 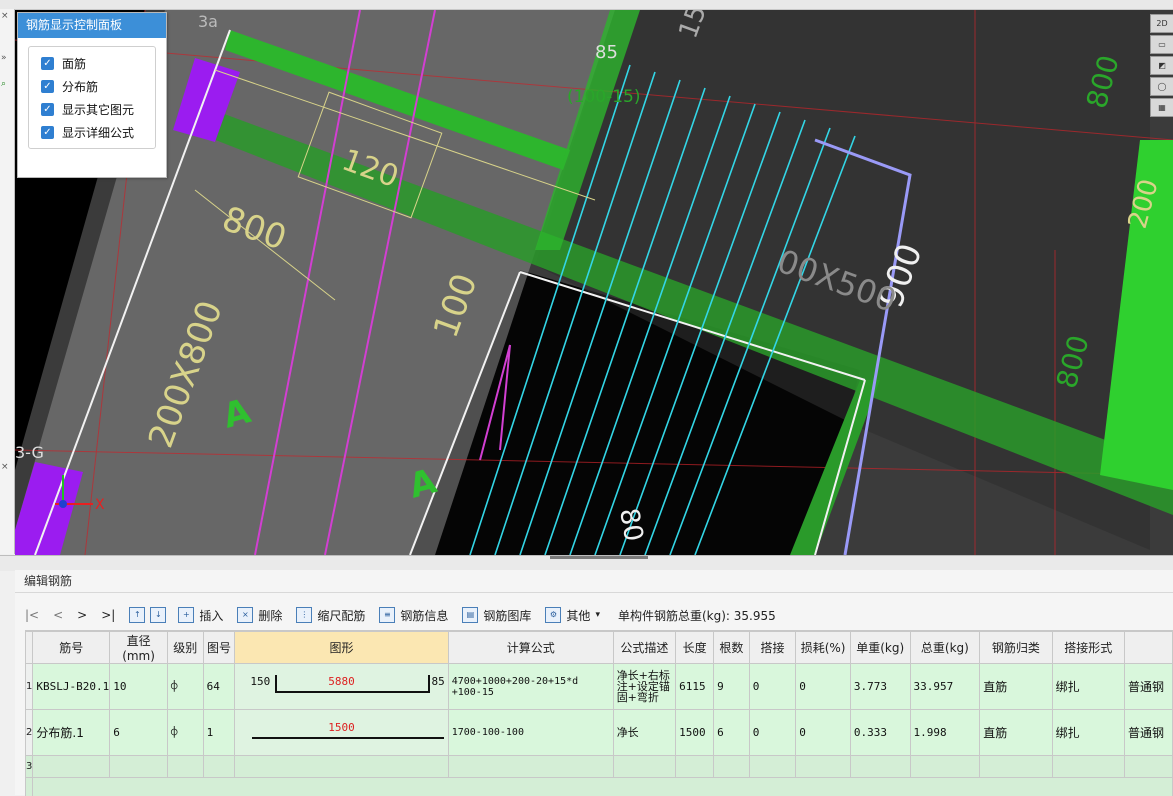 What do you see at coordinates (823, 648) in the screenshot?
I see `col-loss: 损耗(%)` at bounding box center [823, 648].